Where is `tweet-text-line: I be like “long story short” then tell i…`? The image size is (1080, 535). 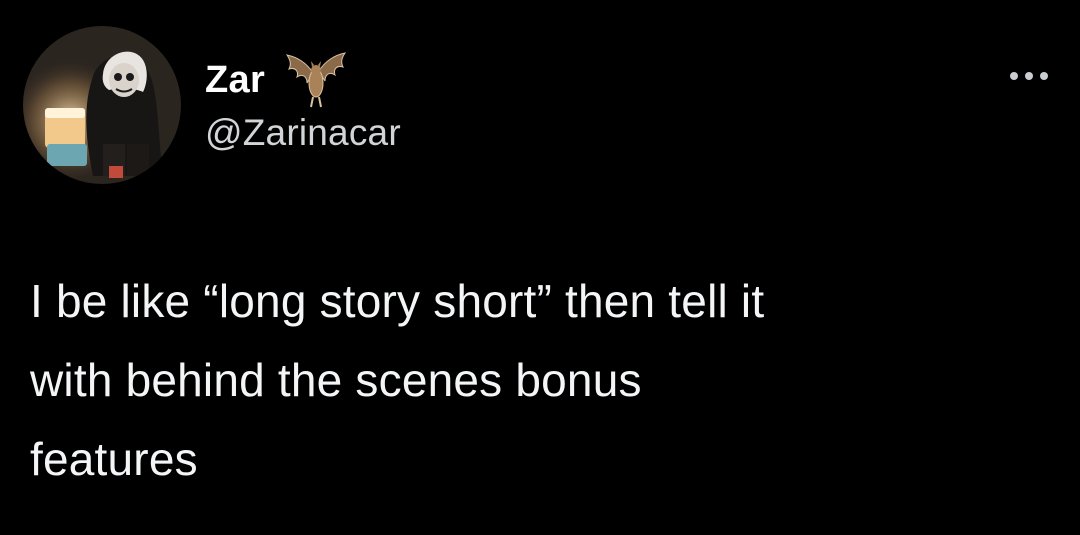 tweet-text-line: I be like “long story short” then tell i… is located at coordinates (397, 301).